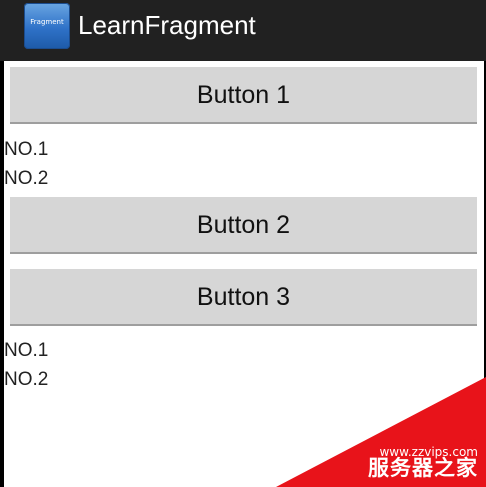  I want to click on fragment-2-item-1: NO.1, so click(26, 350).